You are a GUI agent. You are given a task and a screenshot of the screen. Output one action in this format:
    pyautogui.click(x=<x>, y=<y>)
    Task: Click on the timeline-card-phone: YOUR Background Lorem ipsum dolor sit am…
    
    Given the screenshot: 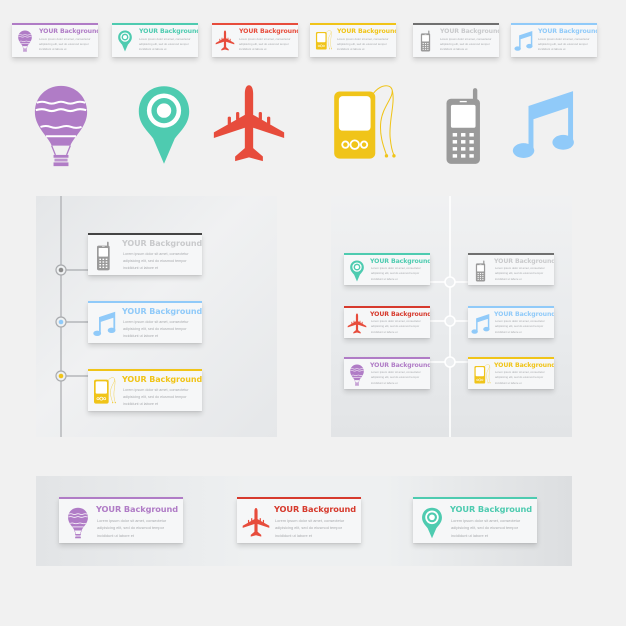 What is the action you would take?
    pyautogui.click(x=145, y=254)
    